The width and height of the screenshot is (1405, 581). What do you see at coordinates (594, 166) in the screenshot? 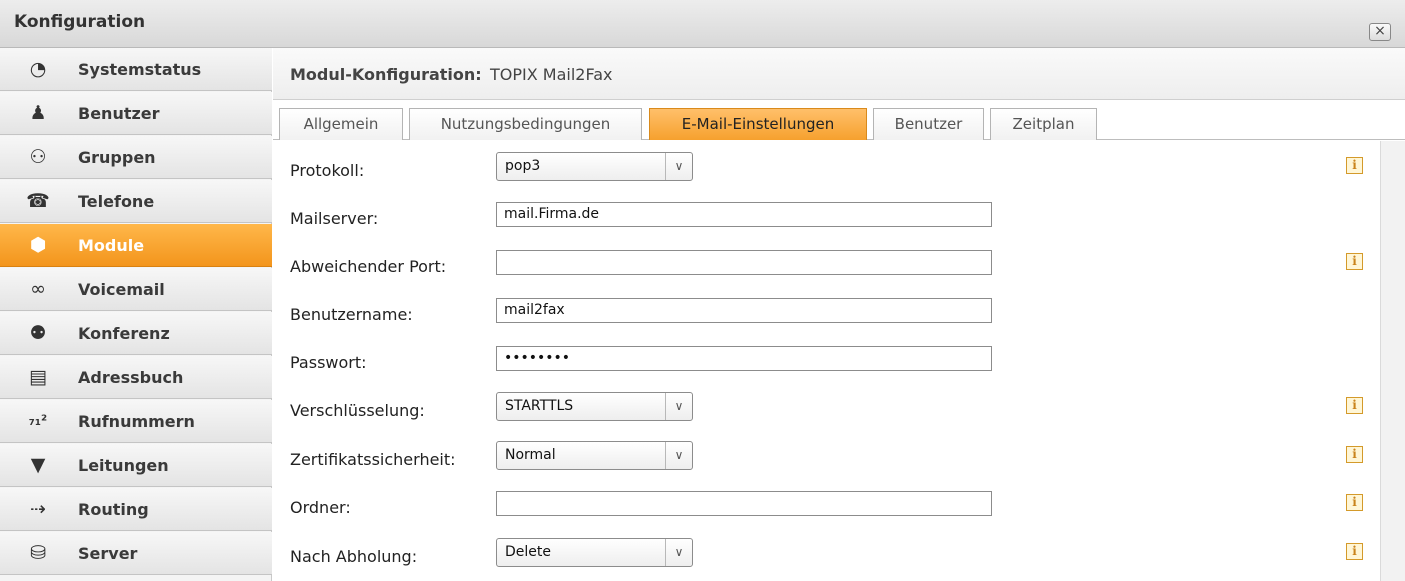
I see `protokoll-select: pop3 ∨` at bounding box center [594, 166].